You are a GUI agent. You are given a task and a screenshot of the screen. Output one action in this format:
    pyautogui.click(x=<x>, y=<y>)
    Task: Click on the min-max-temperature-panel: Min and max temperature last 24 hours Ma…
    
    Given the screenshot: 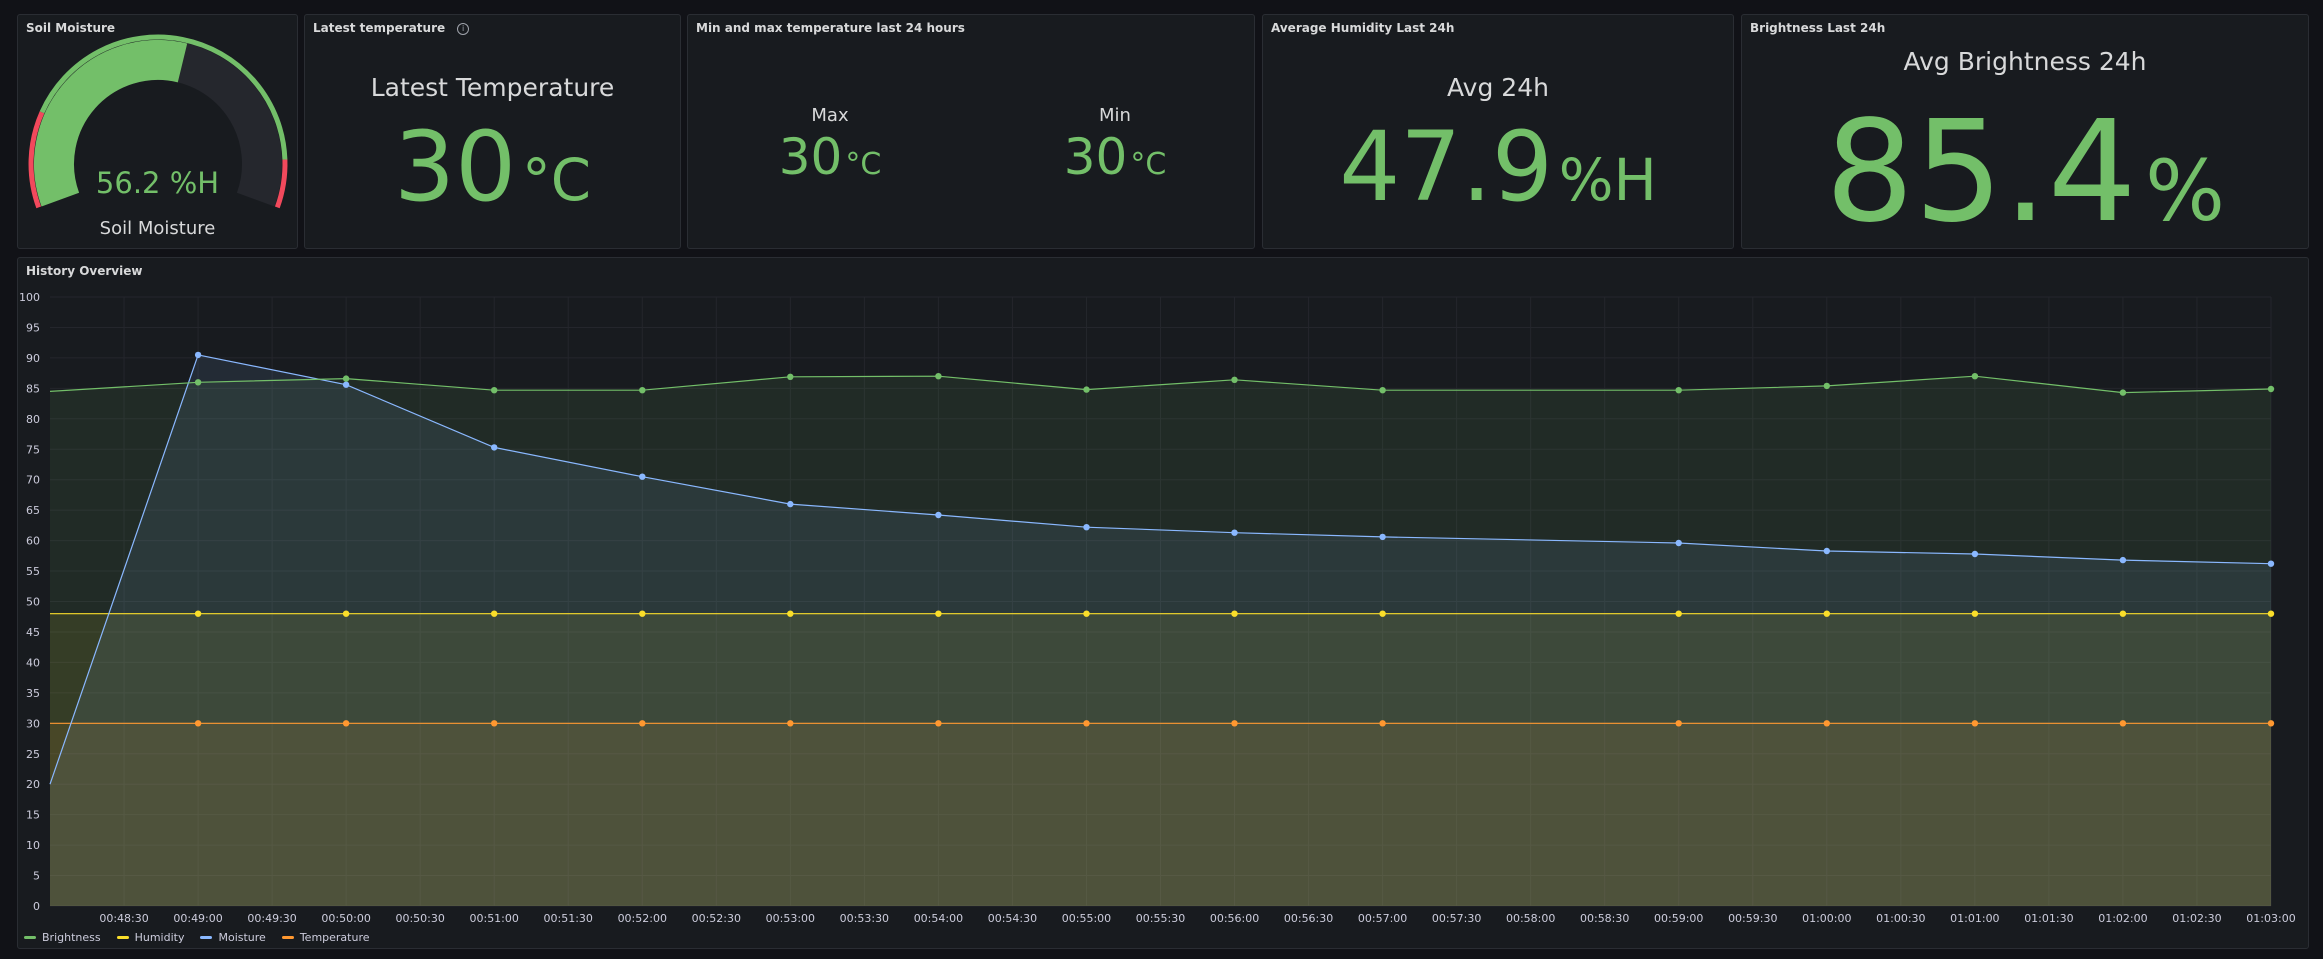 What is the action you would take?
    pyautogui.click(x=971, y=131)
    